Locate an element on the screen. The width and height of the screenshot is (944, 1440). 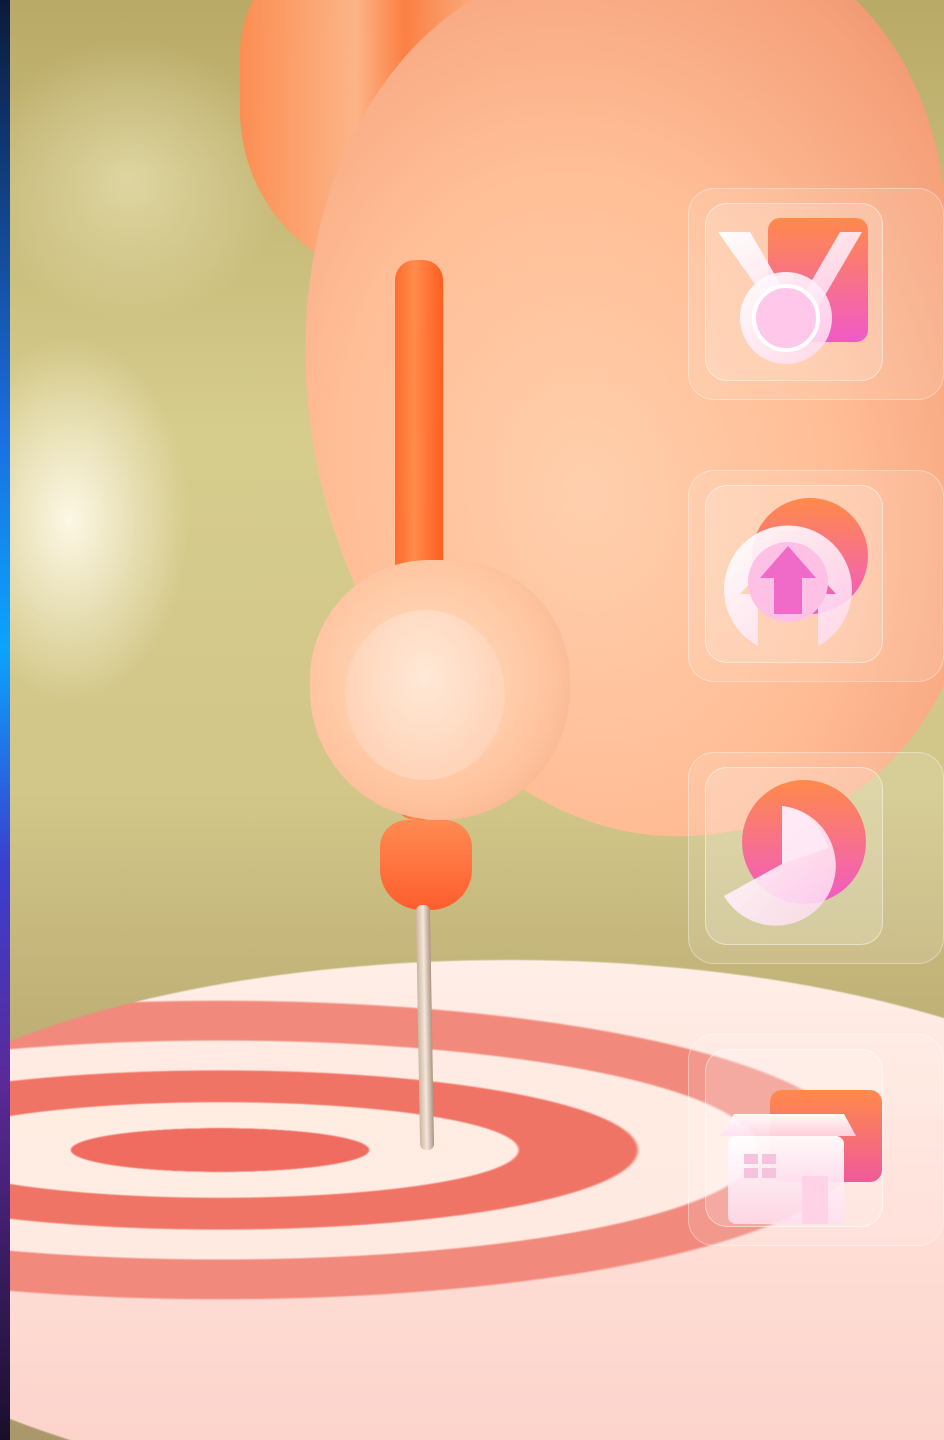
upload-arrow-icon is located at coordinates (796, 572).